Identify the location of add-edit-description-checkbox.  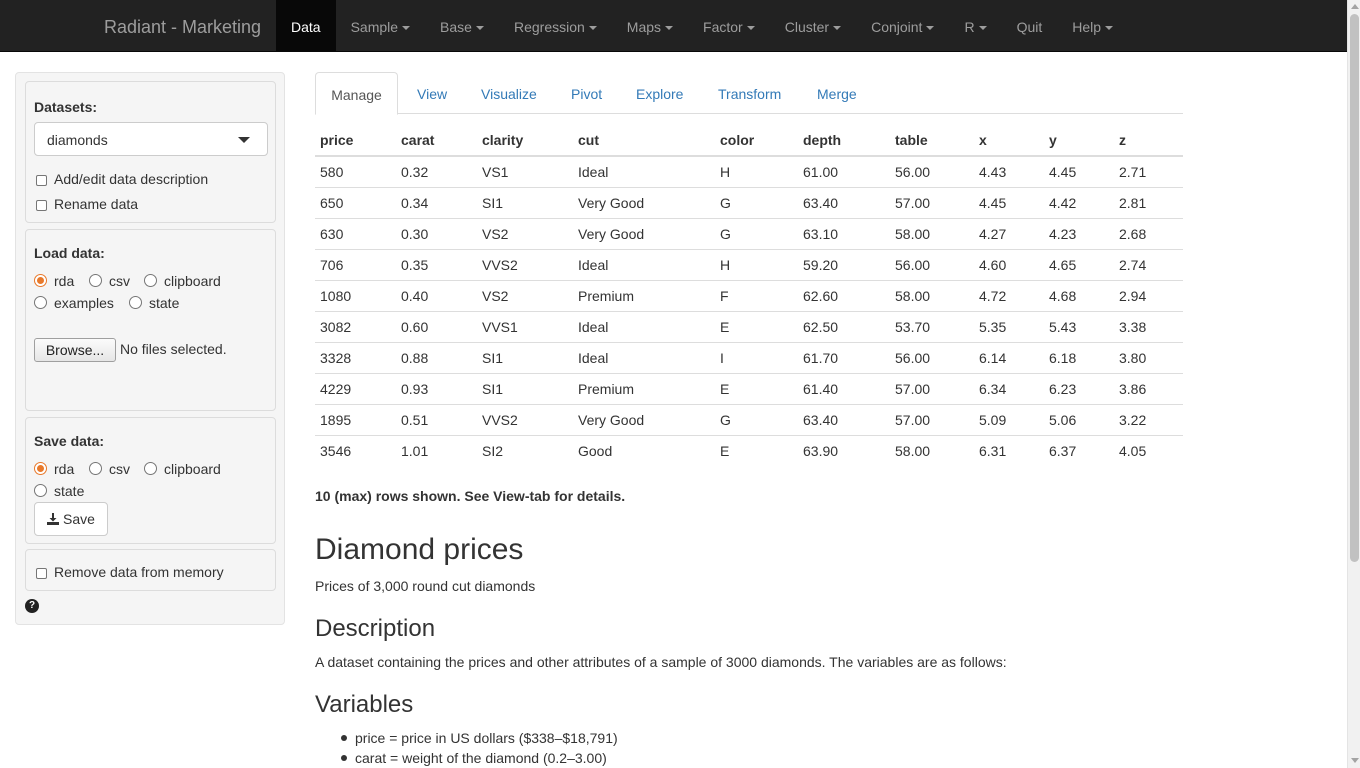
(41, 180).